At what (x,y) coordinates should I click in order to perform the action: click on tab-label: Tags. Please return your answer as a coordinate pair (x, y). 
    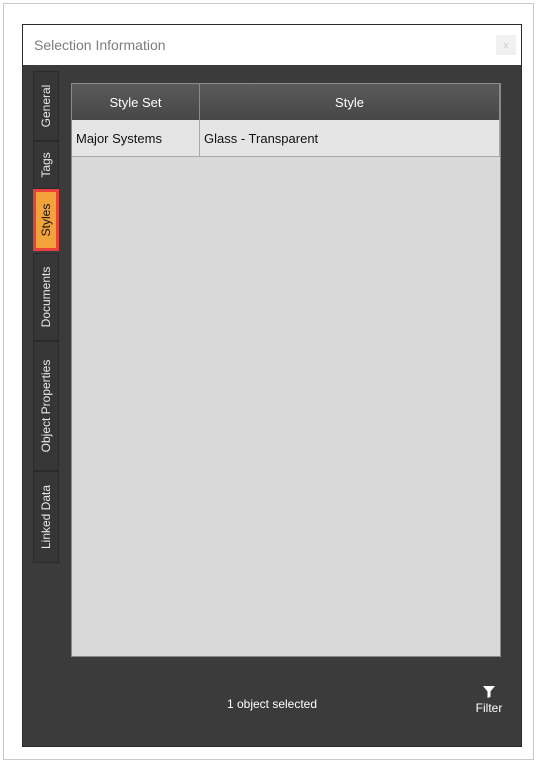
    Looking at the image, I should click on (46, 165).